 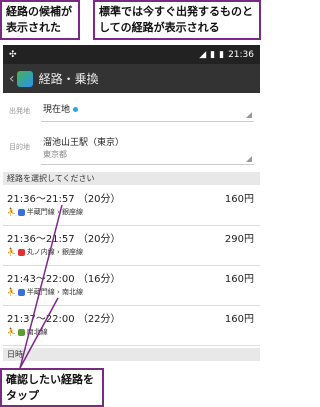 What do you see at coordinates (131, 108) in the screenshot?
I see `departure-field: 出発地 現在地` at bounding box center [131, 108].